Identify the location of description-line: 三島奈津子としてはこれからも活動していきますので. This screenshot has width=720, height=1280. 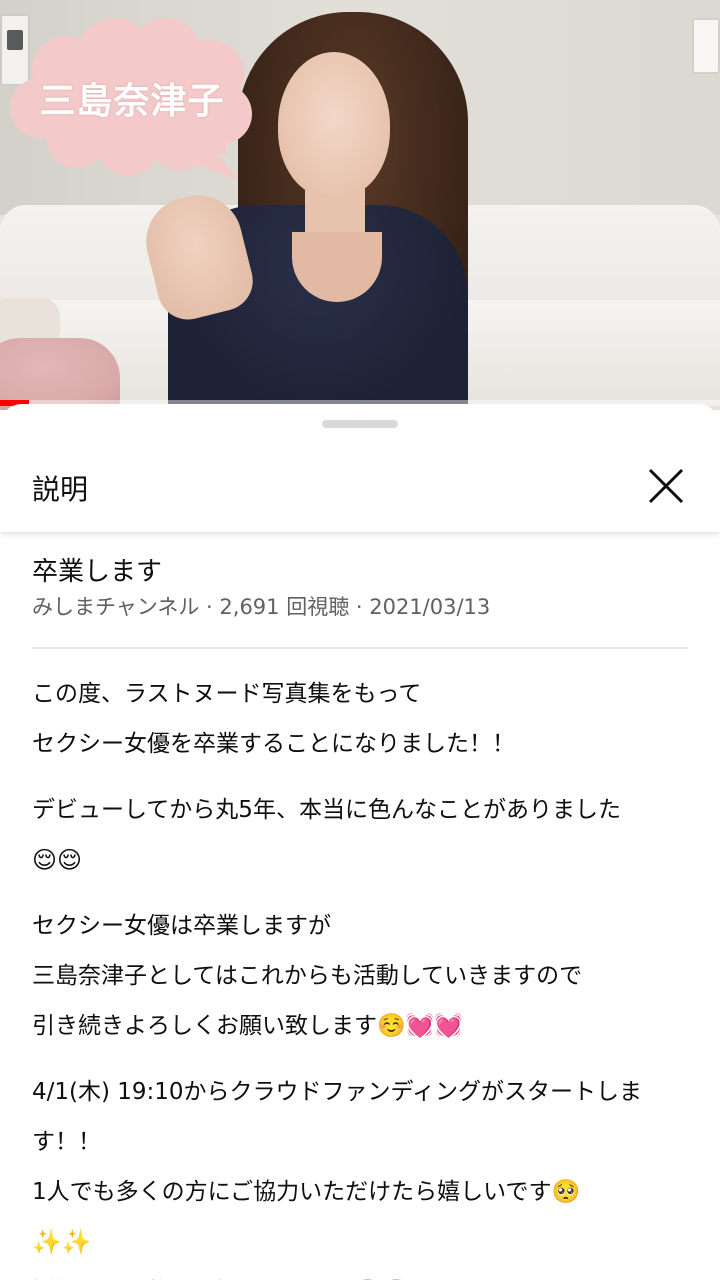
(307, 976).